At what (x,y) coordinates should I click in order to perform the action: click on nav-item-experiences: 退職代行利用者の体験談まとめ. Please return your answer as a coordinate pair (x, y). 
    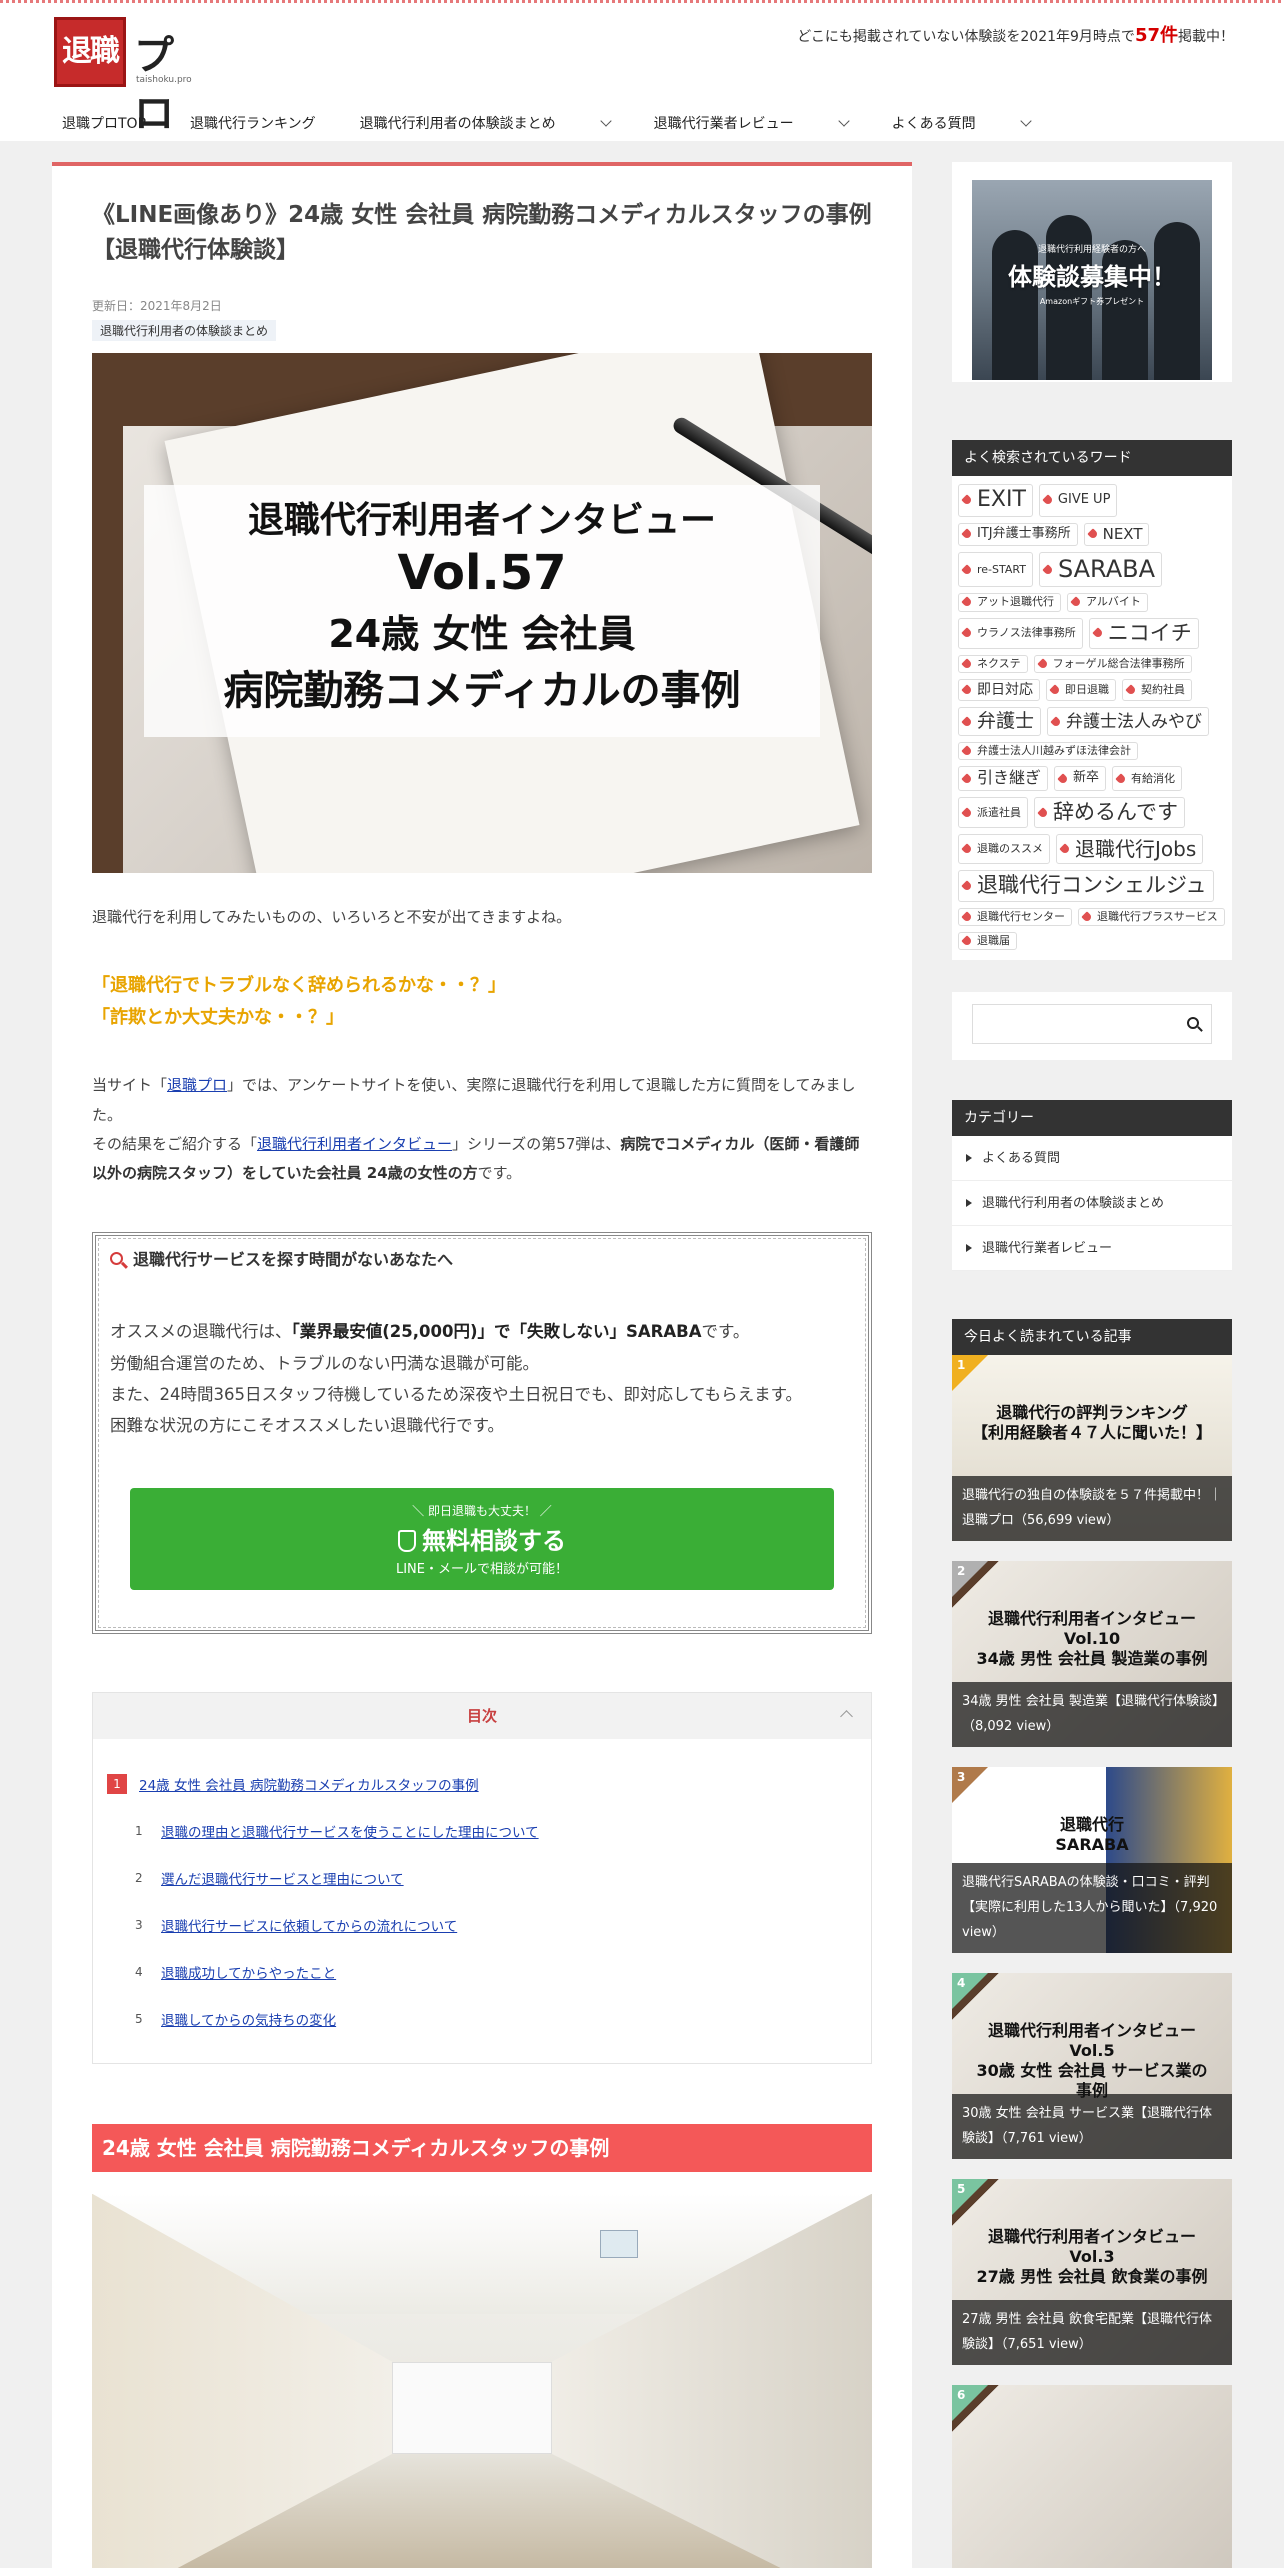
    Looking at the image, I should click on (485, 123).